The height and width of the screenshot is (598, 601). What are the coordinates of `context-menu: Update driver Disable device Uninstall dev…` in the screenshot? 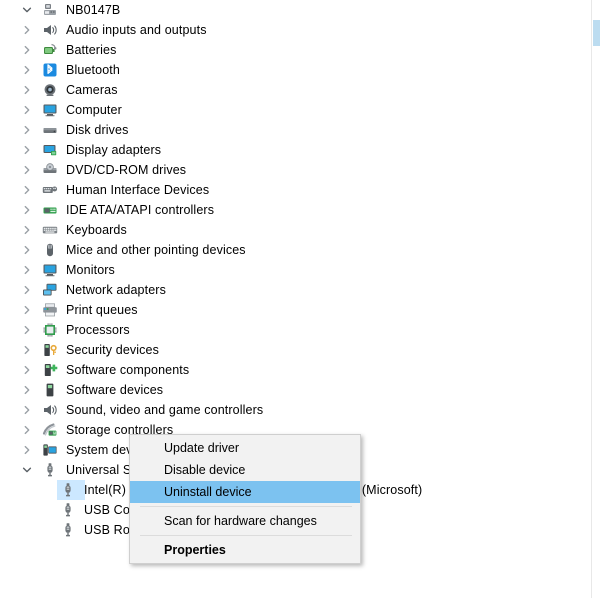 It's located at (245, 499).